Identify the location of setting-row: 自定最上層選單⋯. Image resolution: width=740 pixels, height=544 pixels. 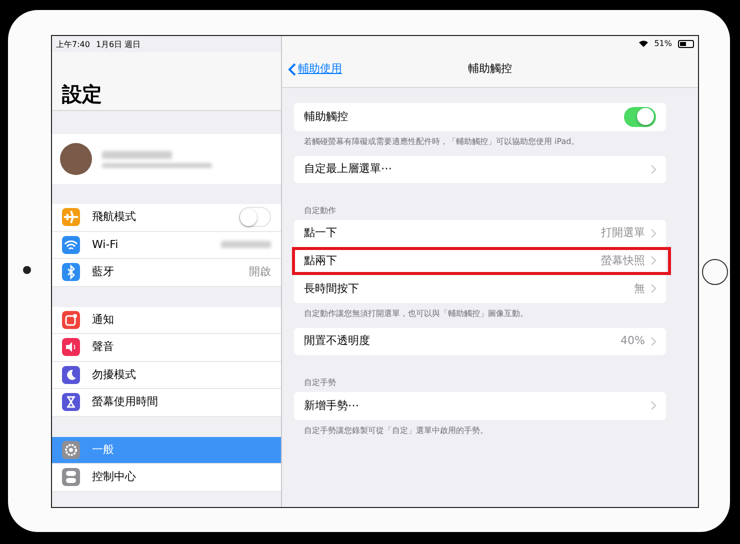
(480, 169).